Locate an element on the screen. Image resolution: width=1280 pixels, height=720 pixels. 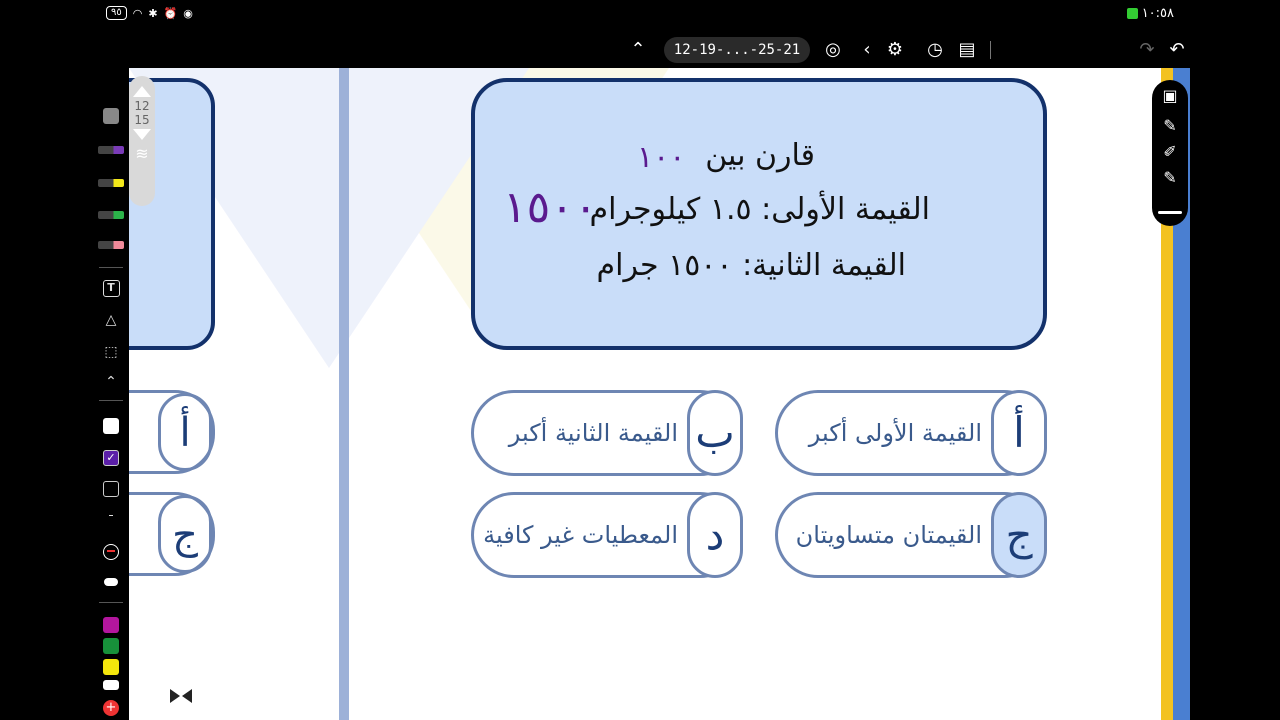
left-page-option-a: أ is located at coordinates (172, 432).